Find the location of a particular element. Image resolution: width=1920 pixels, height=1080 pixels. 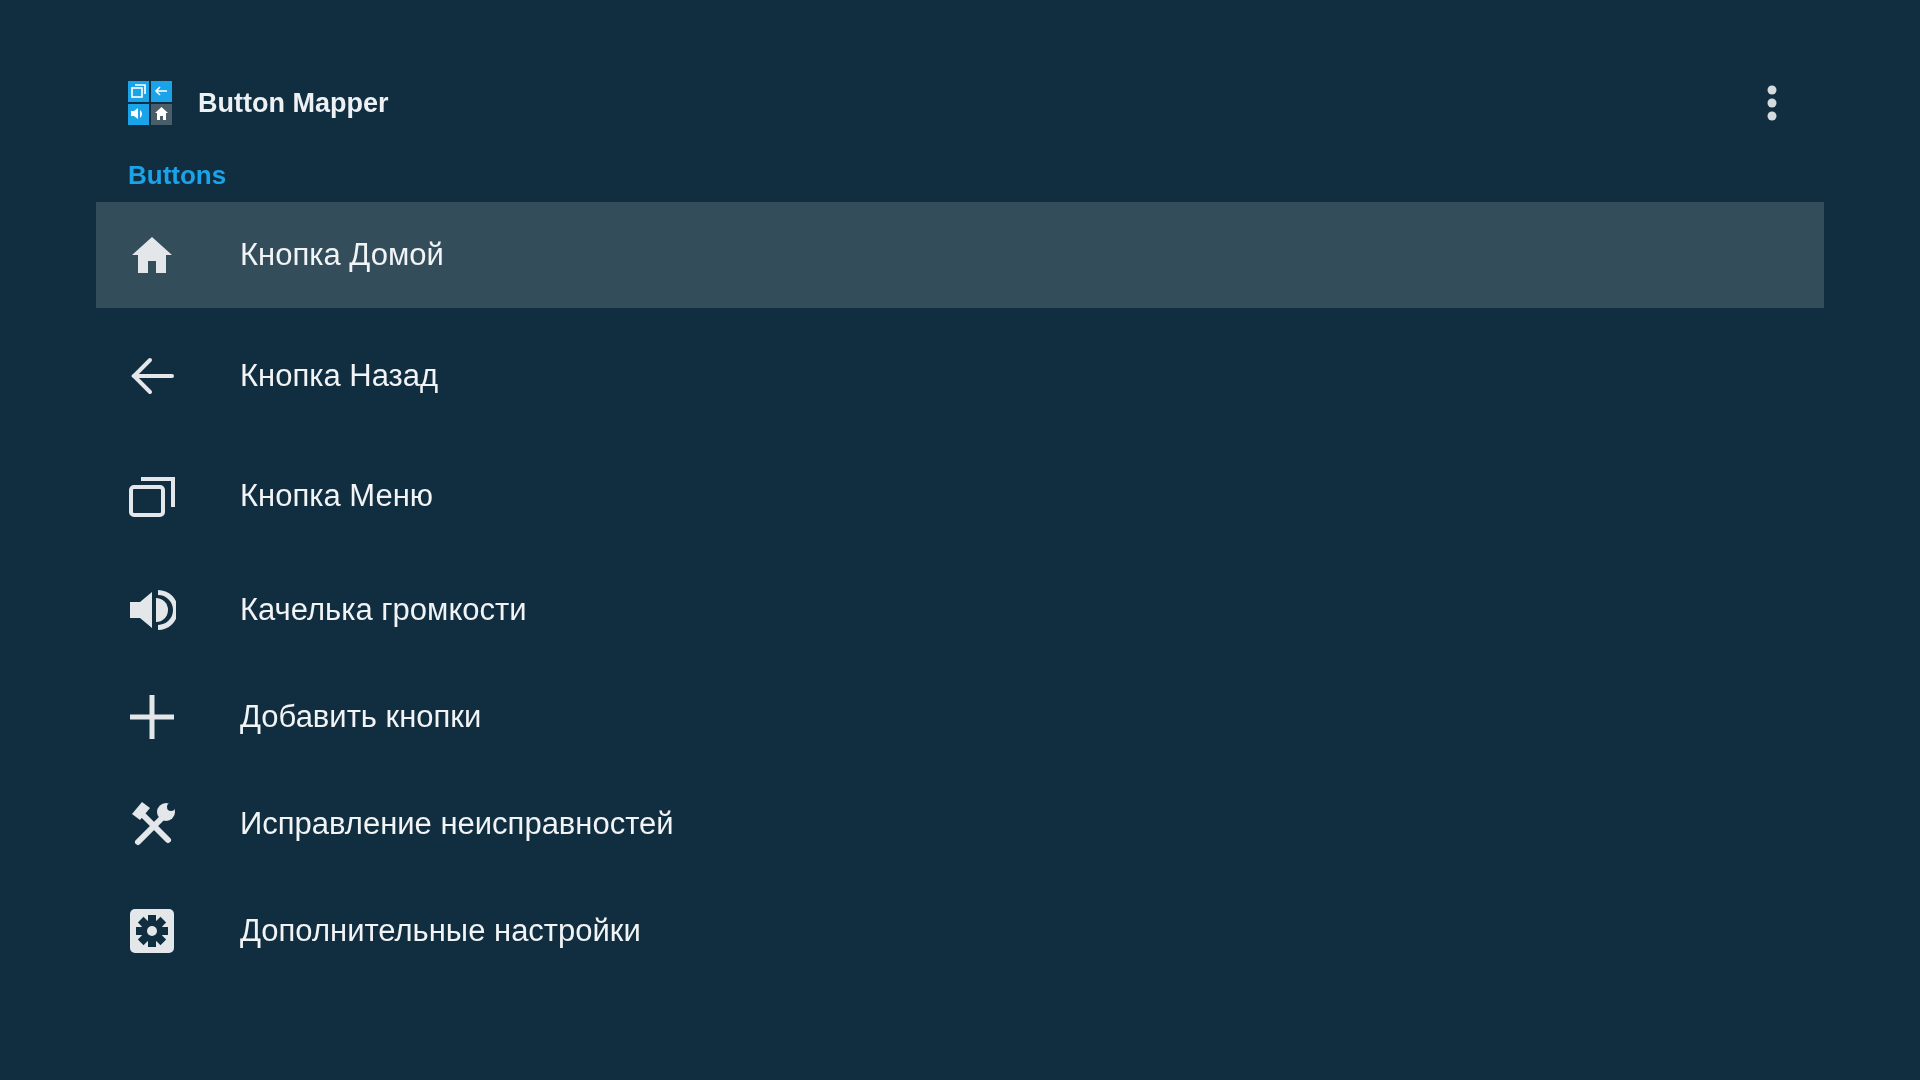

menu-item: Добавить кнопки is located at coordinates (960, 716).